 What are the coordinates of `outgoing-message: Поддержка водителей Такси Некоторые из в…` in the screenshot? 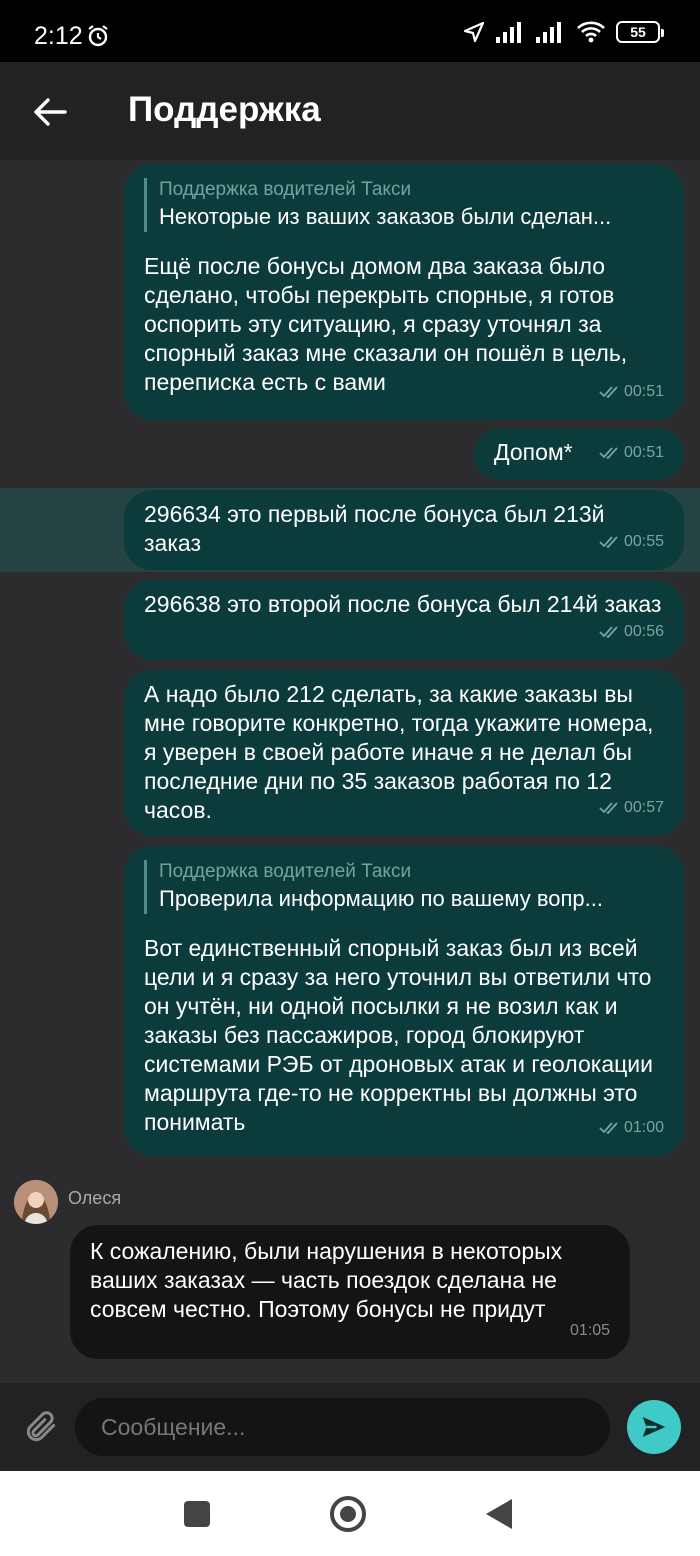 It's located at (404, 292).